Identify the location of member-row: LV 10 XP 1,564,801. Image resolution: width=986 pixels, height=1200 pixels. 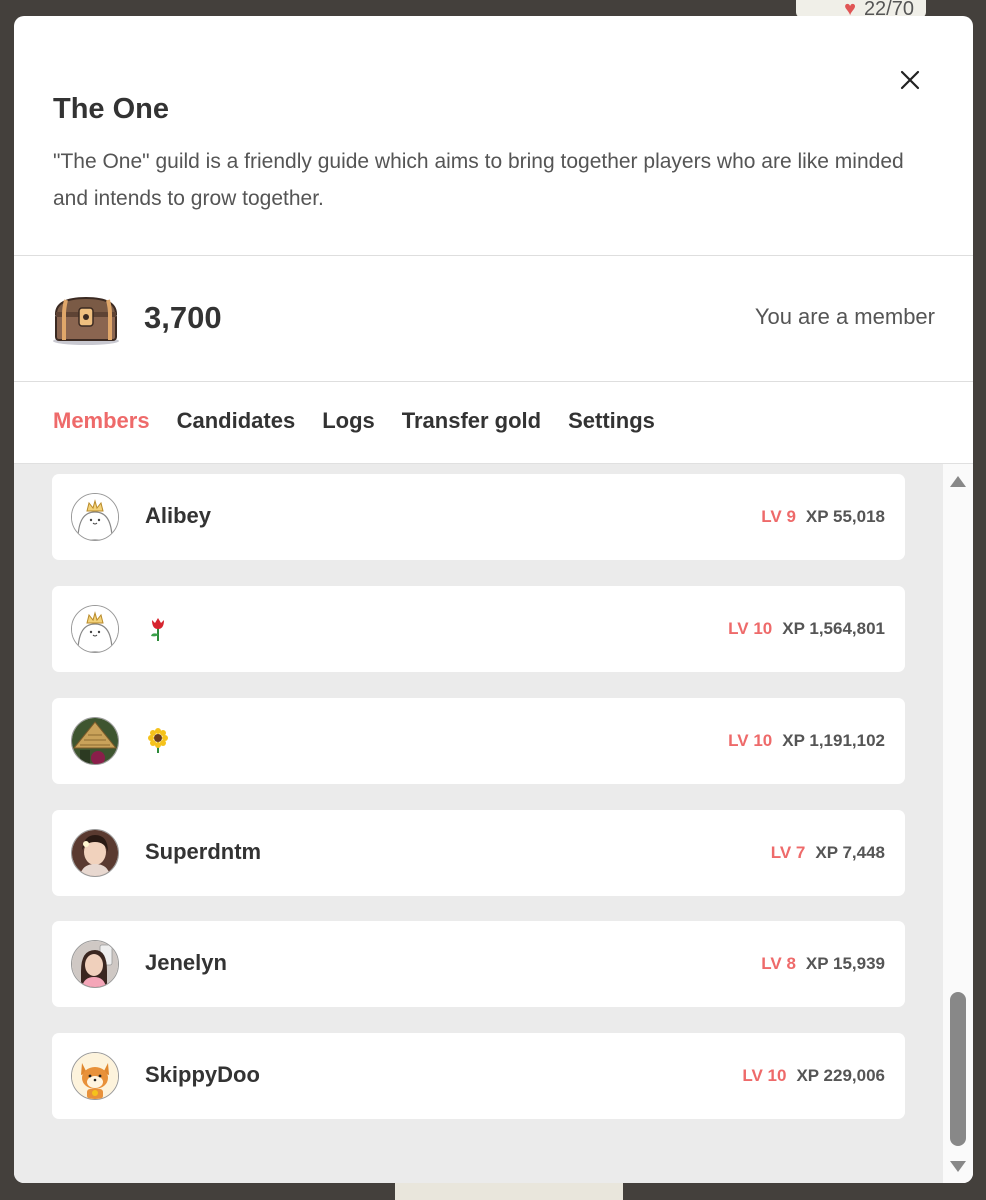
(478, 629).